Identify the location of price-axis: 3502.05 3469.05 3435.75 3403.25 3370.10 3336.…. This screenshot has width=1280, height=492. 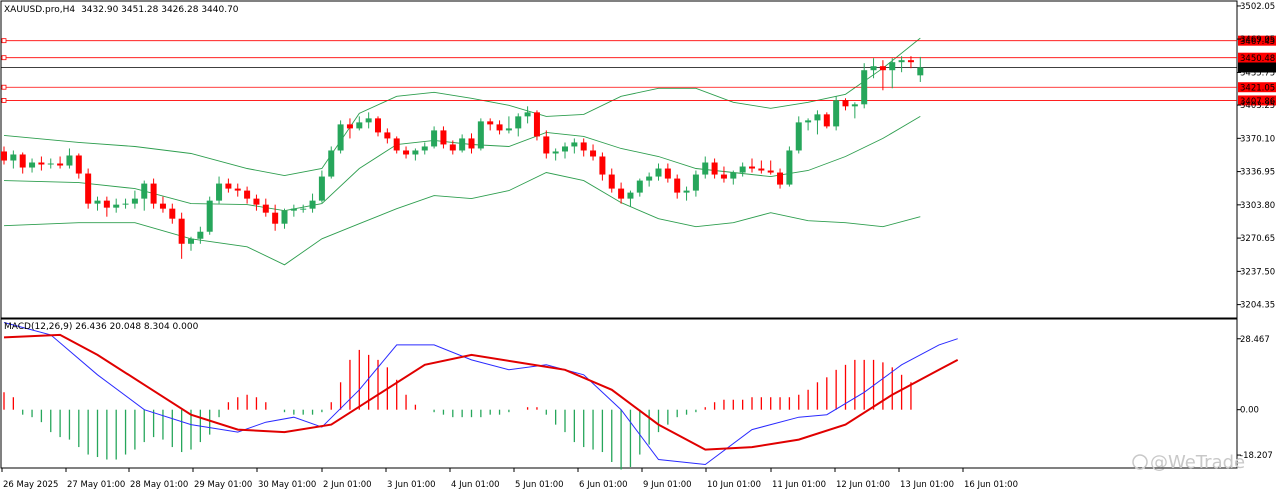
(1256, 156).